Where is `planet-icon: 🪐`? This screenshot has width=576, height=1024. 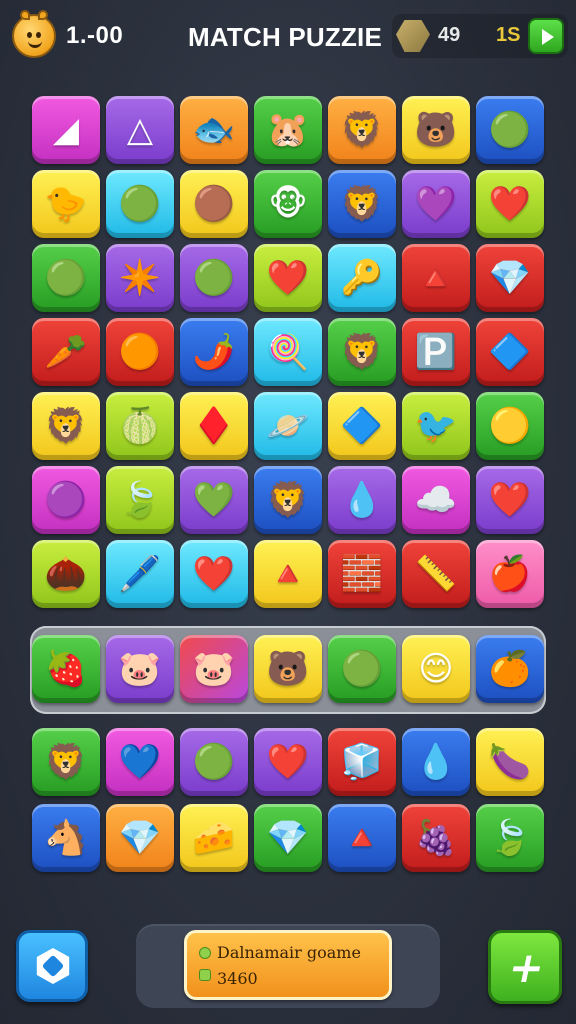 planet-icon: 🪐 is located at coordinates (288, 426).